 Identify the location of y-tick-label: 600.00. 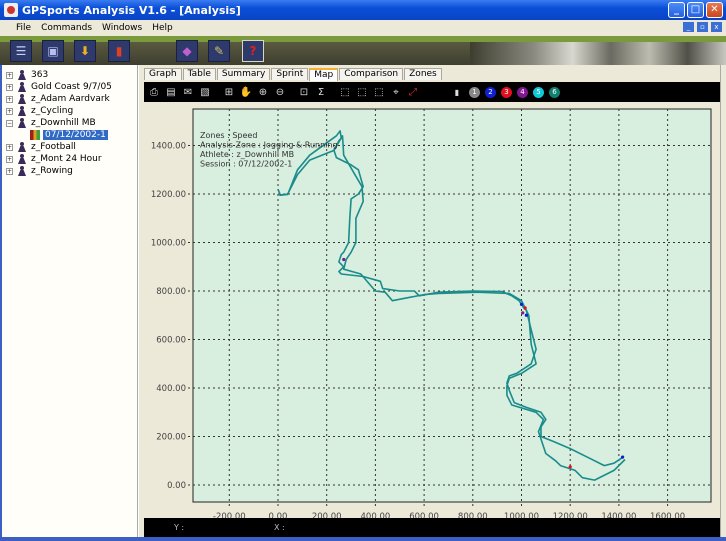
(171, 341).